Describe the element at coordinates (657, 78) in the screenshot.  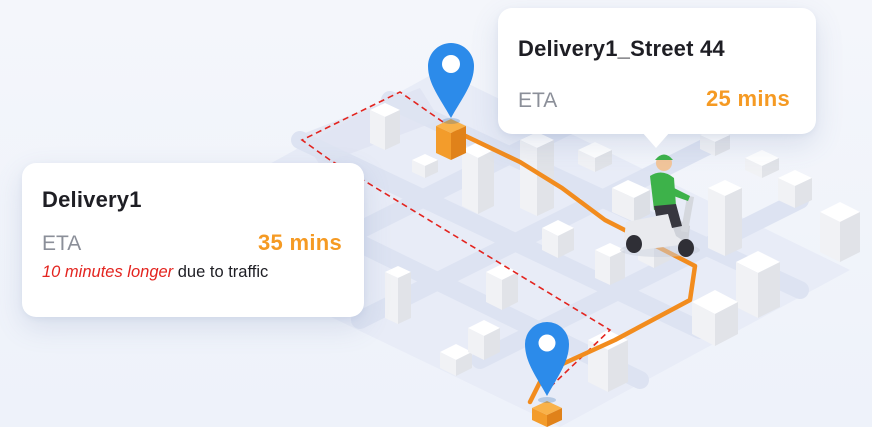
I see `destination-info-card: Delivery1_Street 44 ETA 25 mins` at that location.